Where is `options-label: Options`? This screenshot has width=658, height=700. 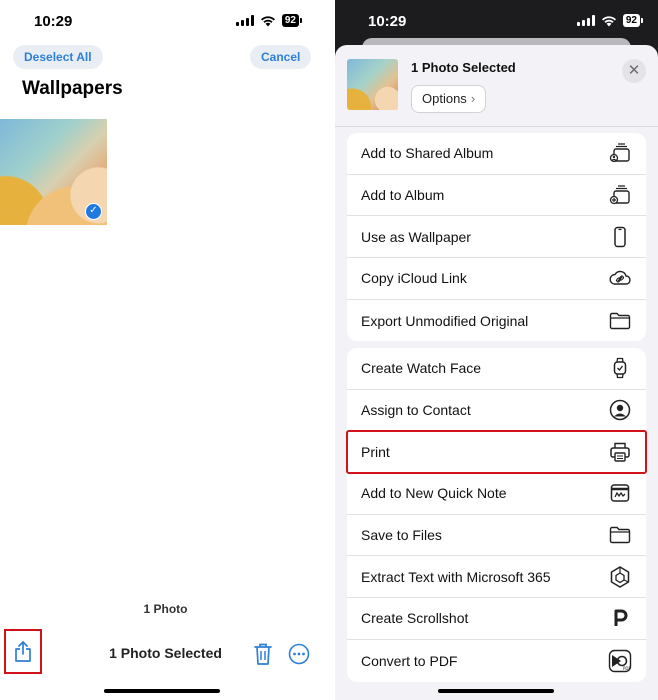 options-label: Options is located at coordinates (444, 98).